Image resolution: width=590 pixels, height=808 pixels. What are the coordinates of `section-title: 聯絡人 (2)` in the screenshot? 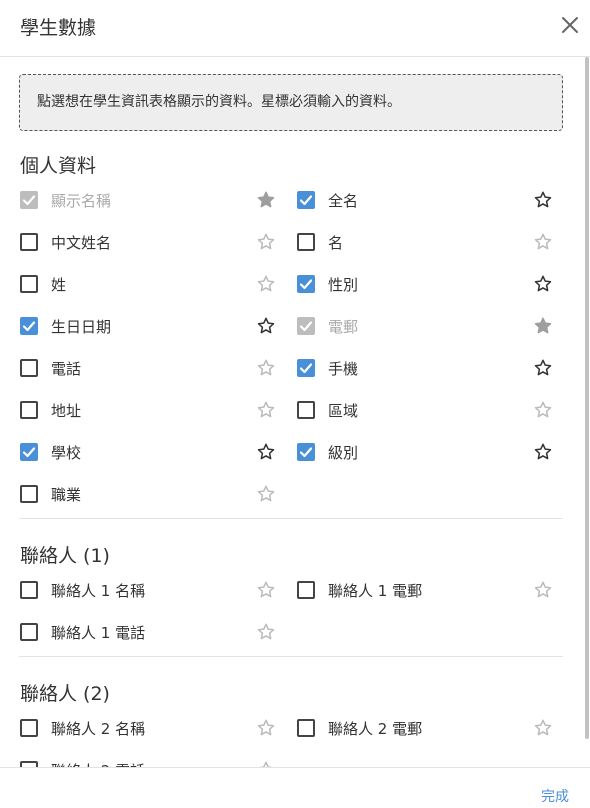 It's located at (65, 694).